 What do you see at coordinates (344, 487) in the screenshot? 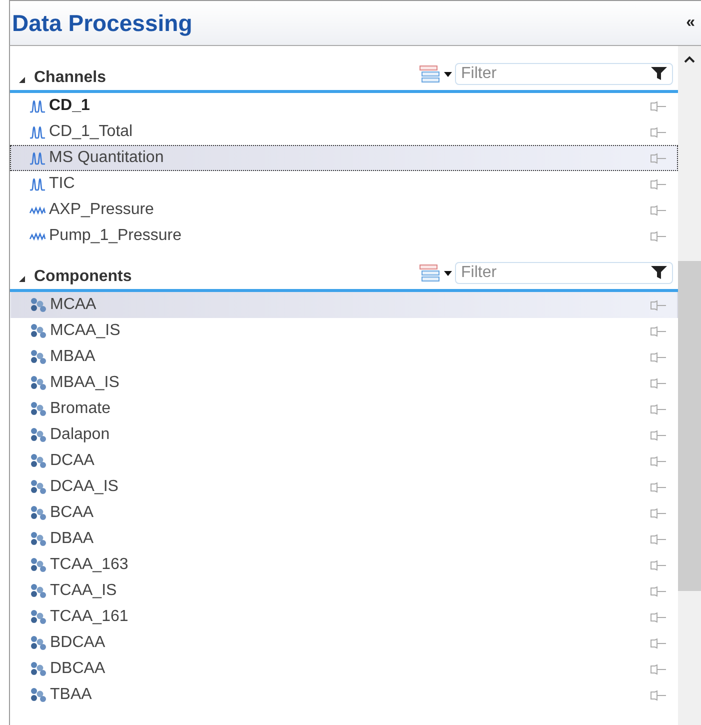
I see `list-item: DCAA_IS` at bounding box center [344, 487].